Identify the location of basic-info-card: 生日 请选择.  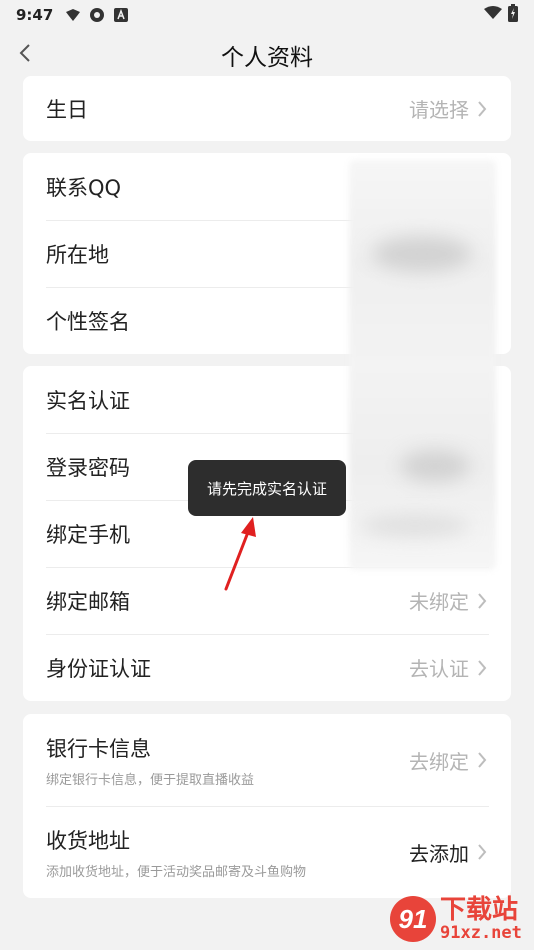
(267, 108).